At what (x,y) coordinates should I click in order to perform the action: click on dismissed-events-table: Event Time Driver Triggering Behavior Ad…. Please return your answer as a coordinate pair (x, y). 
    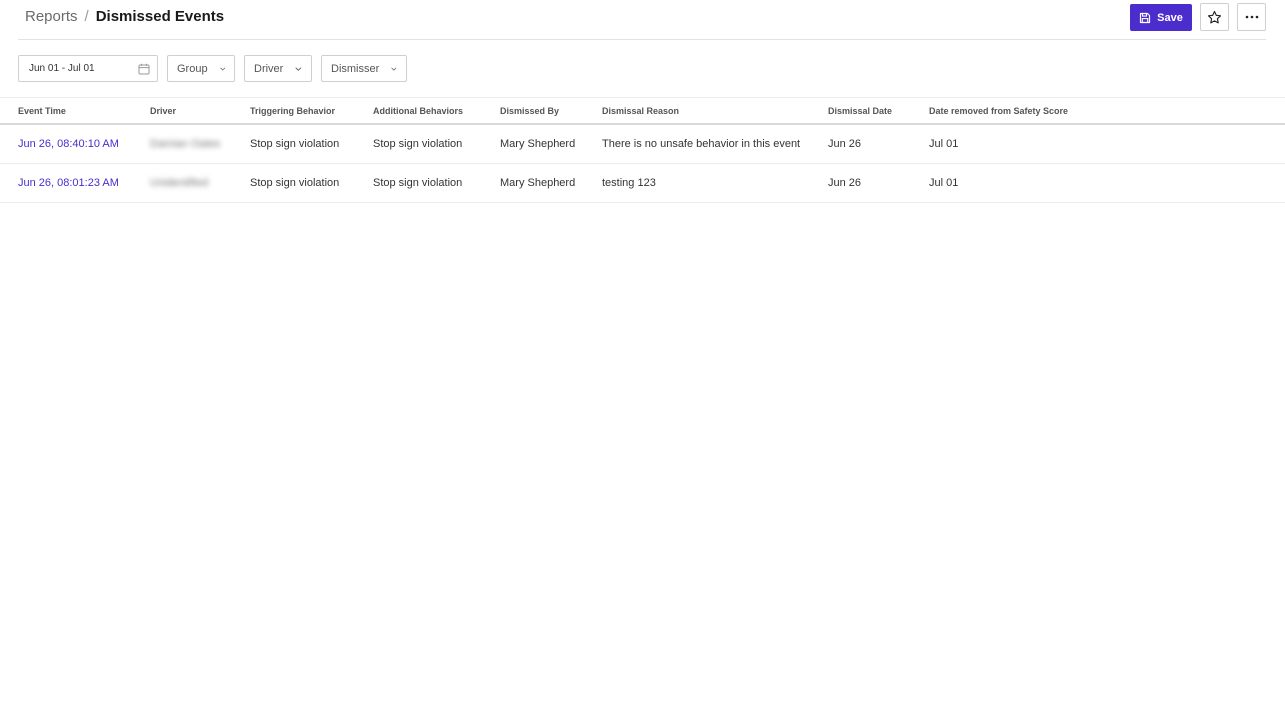
    Looking at the image, I should click on (642, 150).